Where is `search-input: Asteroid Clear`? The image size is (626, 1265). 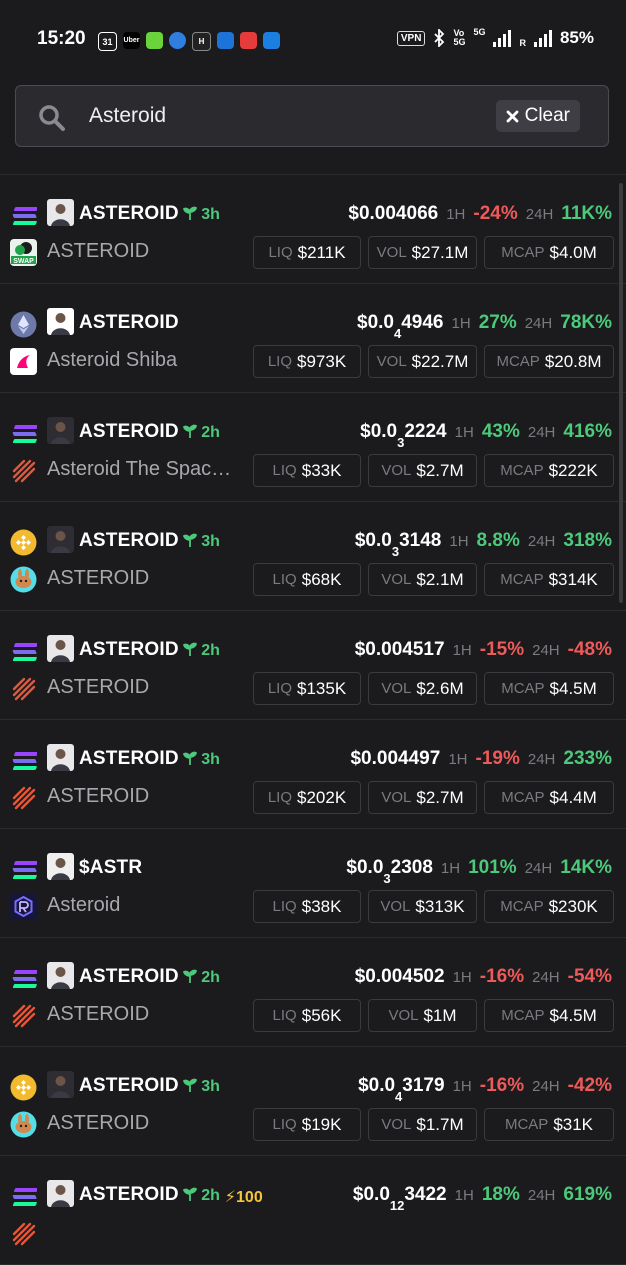 search-input: Asteroid Clear is located at coordinates (312, 116).